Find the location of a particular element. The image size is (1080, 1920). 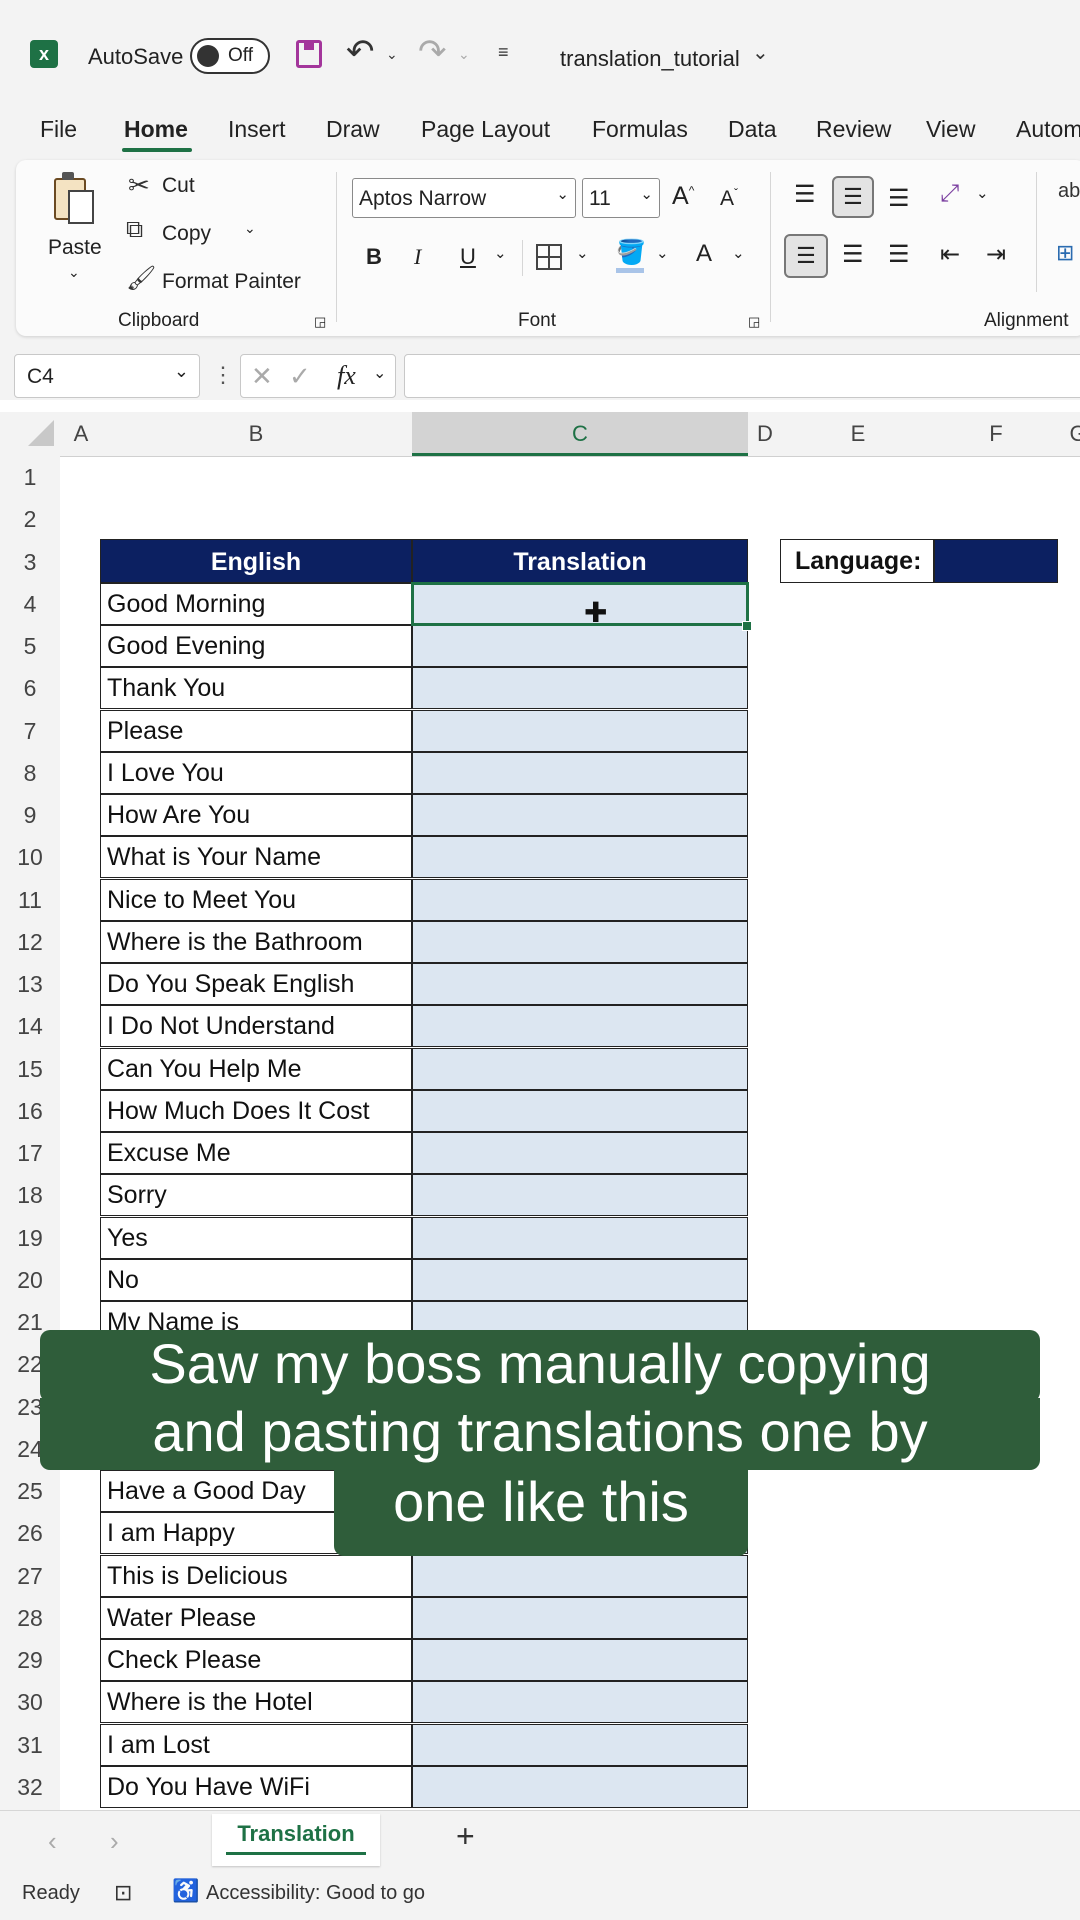

accessibility-status: Accessibility: Good to go is located at coordinates (315, 1893).